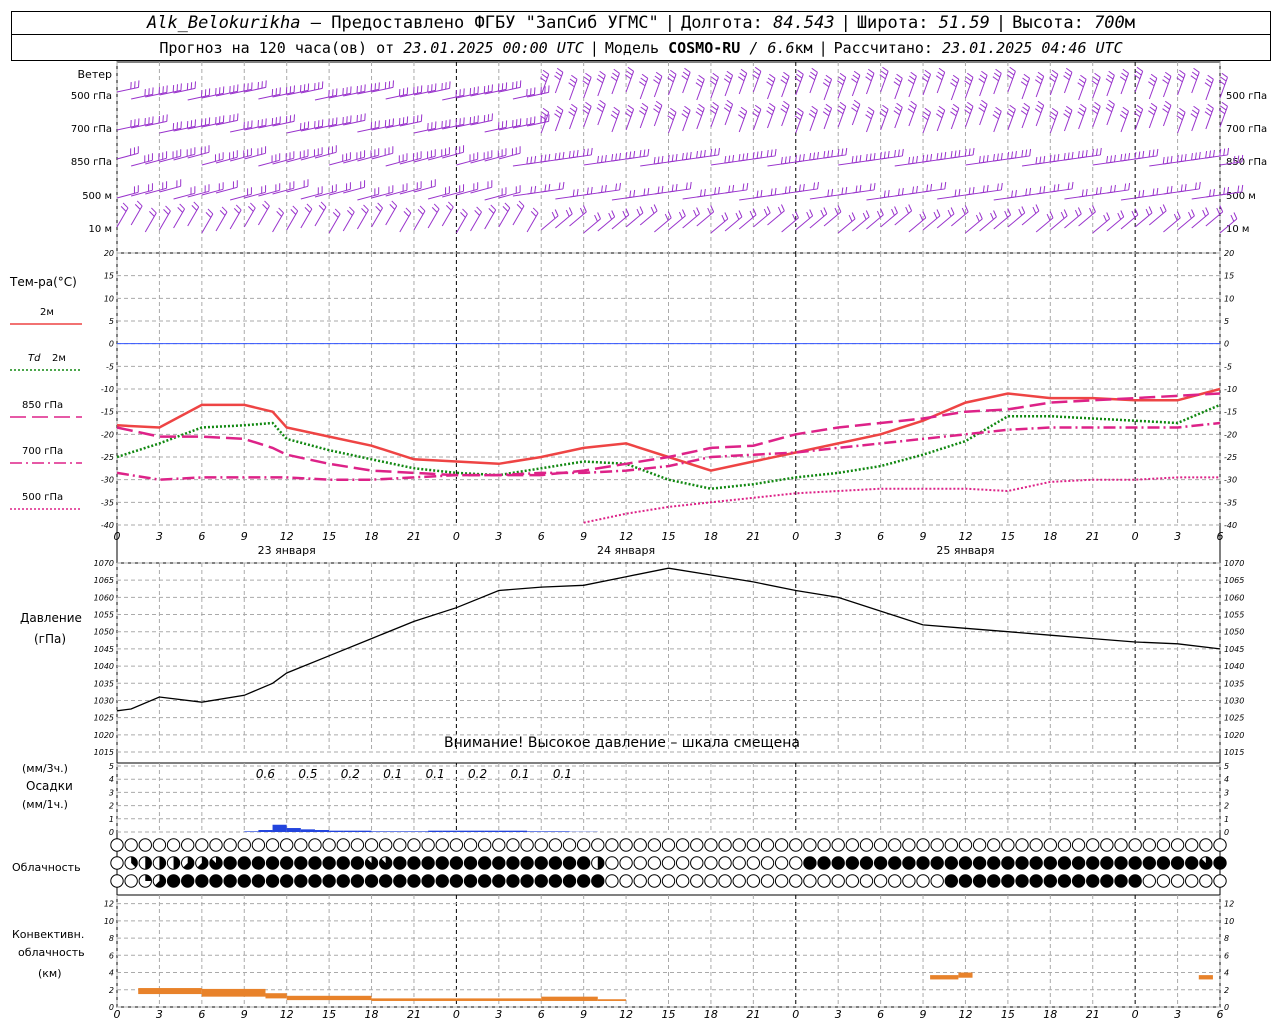 The height and width of the screenshot is (1024, 1280). Describe the element at coordinates (111, 955) in the screenshot. I see `conv-tick-left: 6` at that location.